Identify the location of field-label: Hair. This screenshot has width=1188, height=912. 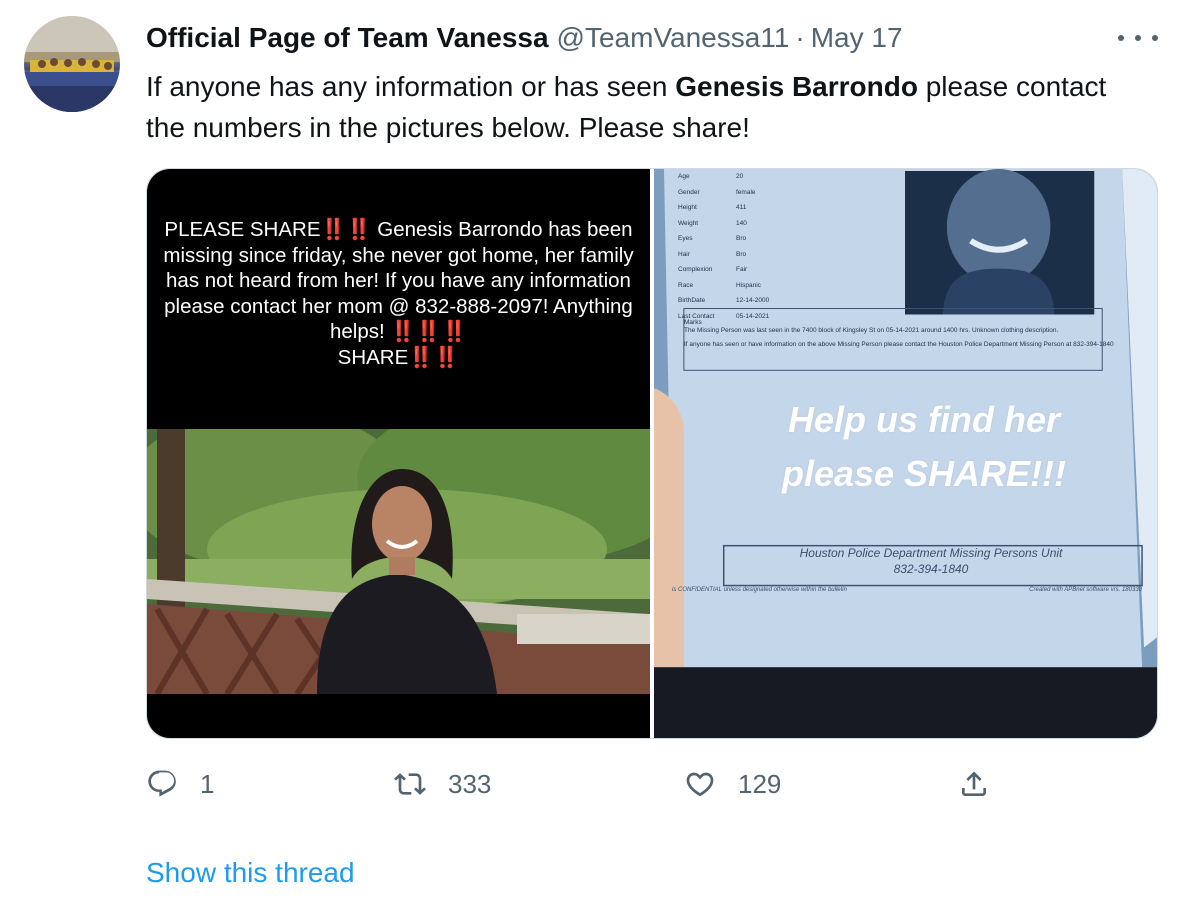
(684, 254).